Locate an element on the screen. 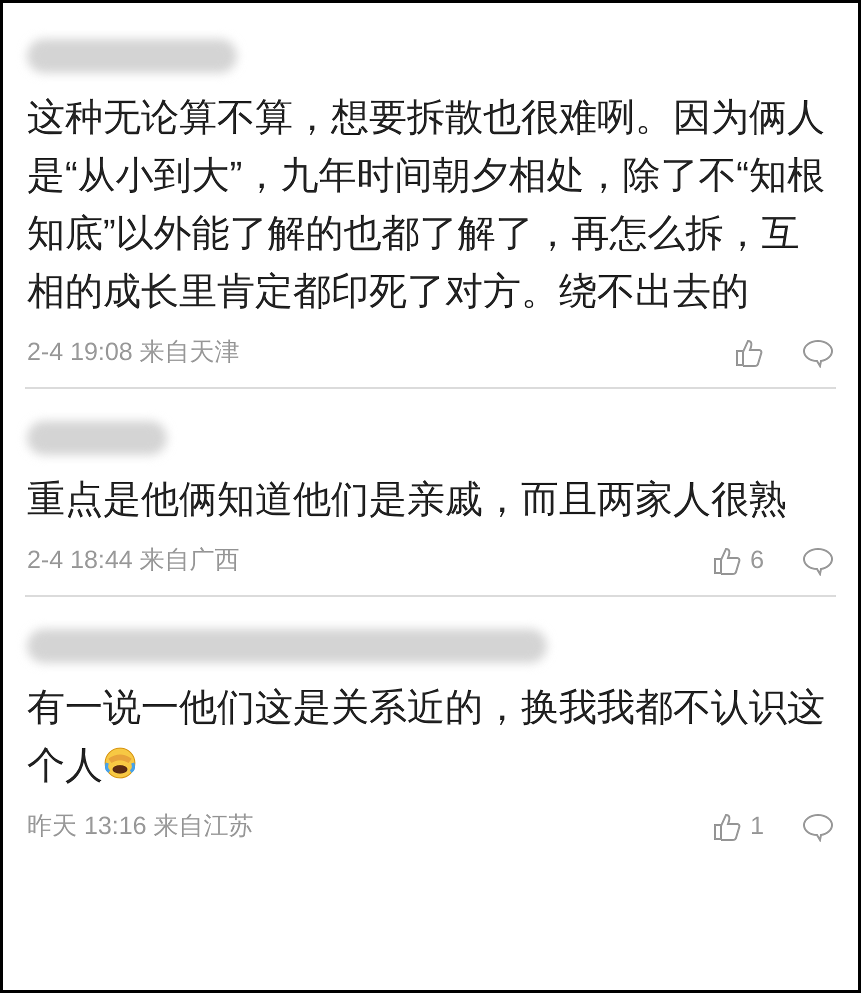  comment-text: 有一说一他们这是关系近的，换我我都不认识这个人 is located at coordinates (426, 737).